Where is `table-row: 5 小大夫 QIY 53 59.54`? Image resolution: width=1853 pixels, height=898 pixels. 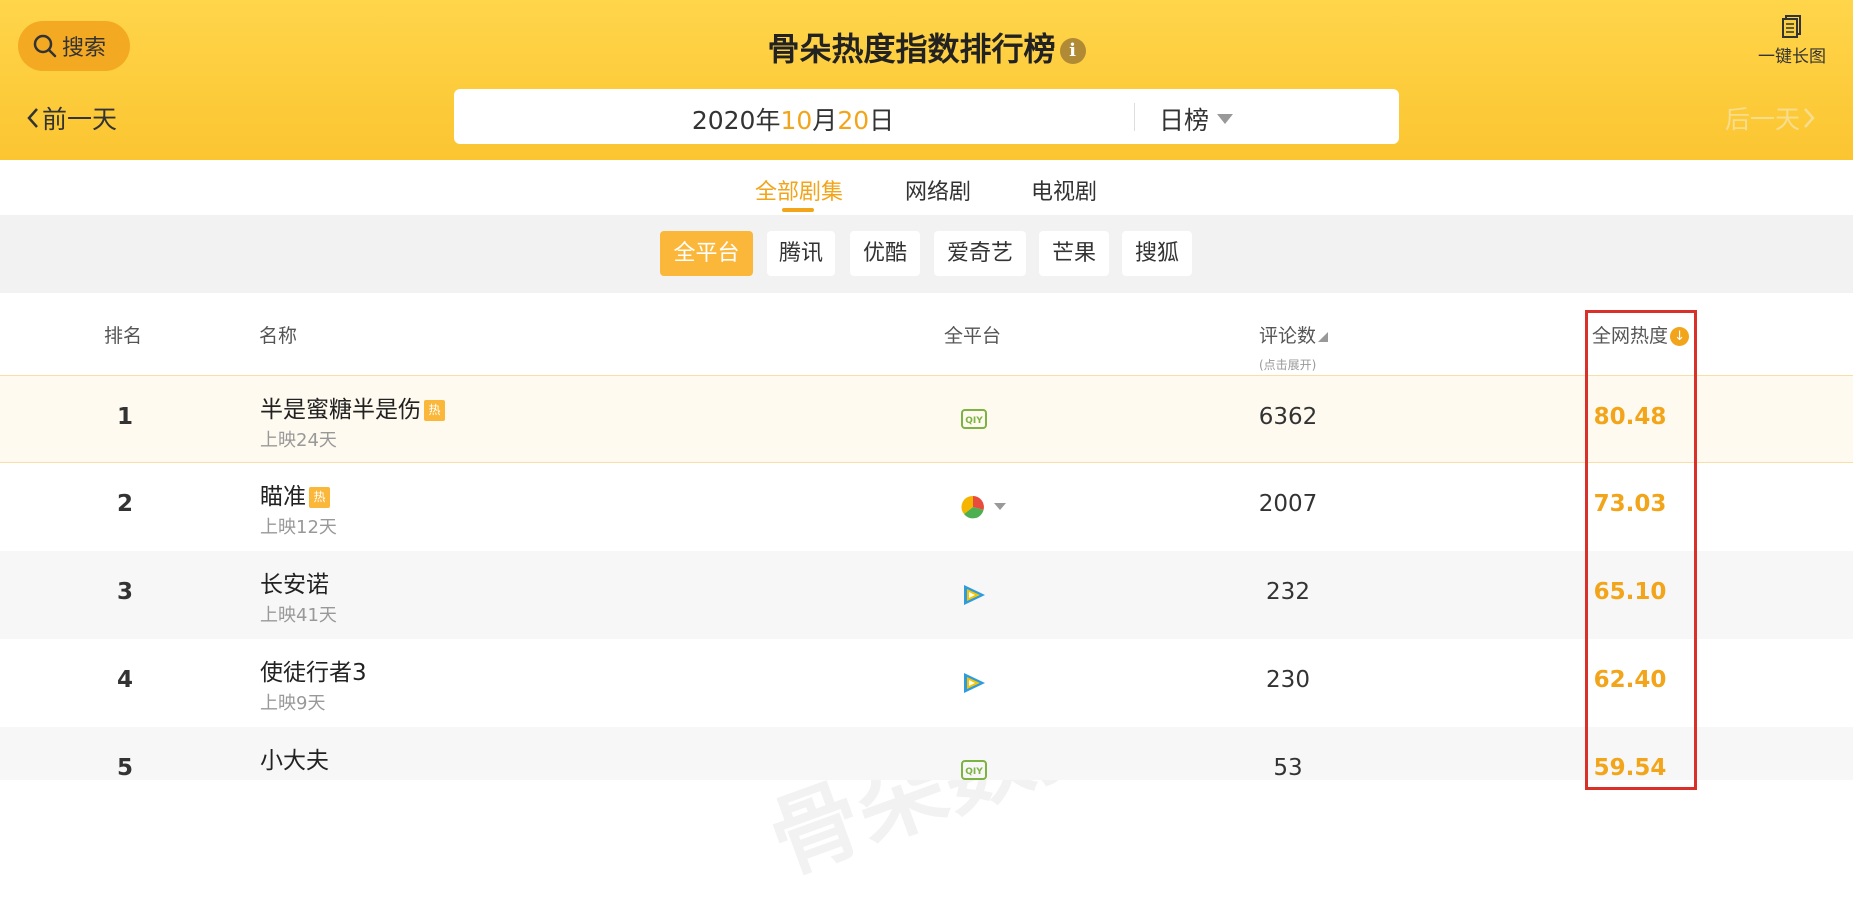 table-row: 5 小大夫 QIY 53 59.54 is located at coordinates (926, 753).